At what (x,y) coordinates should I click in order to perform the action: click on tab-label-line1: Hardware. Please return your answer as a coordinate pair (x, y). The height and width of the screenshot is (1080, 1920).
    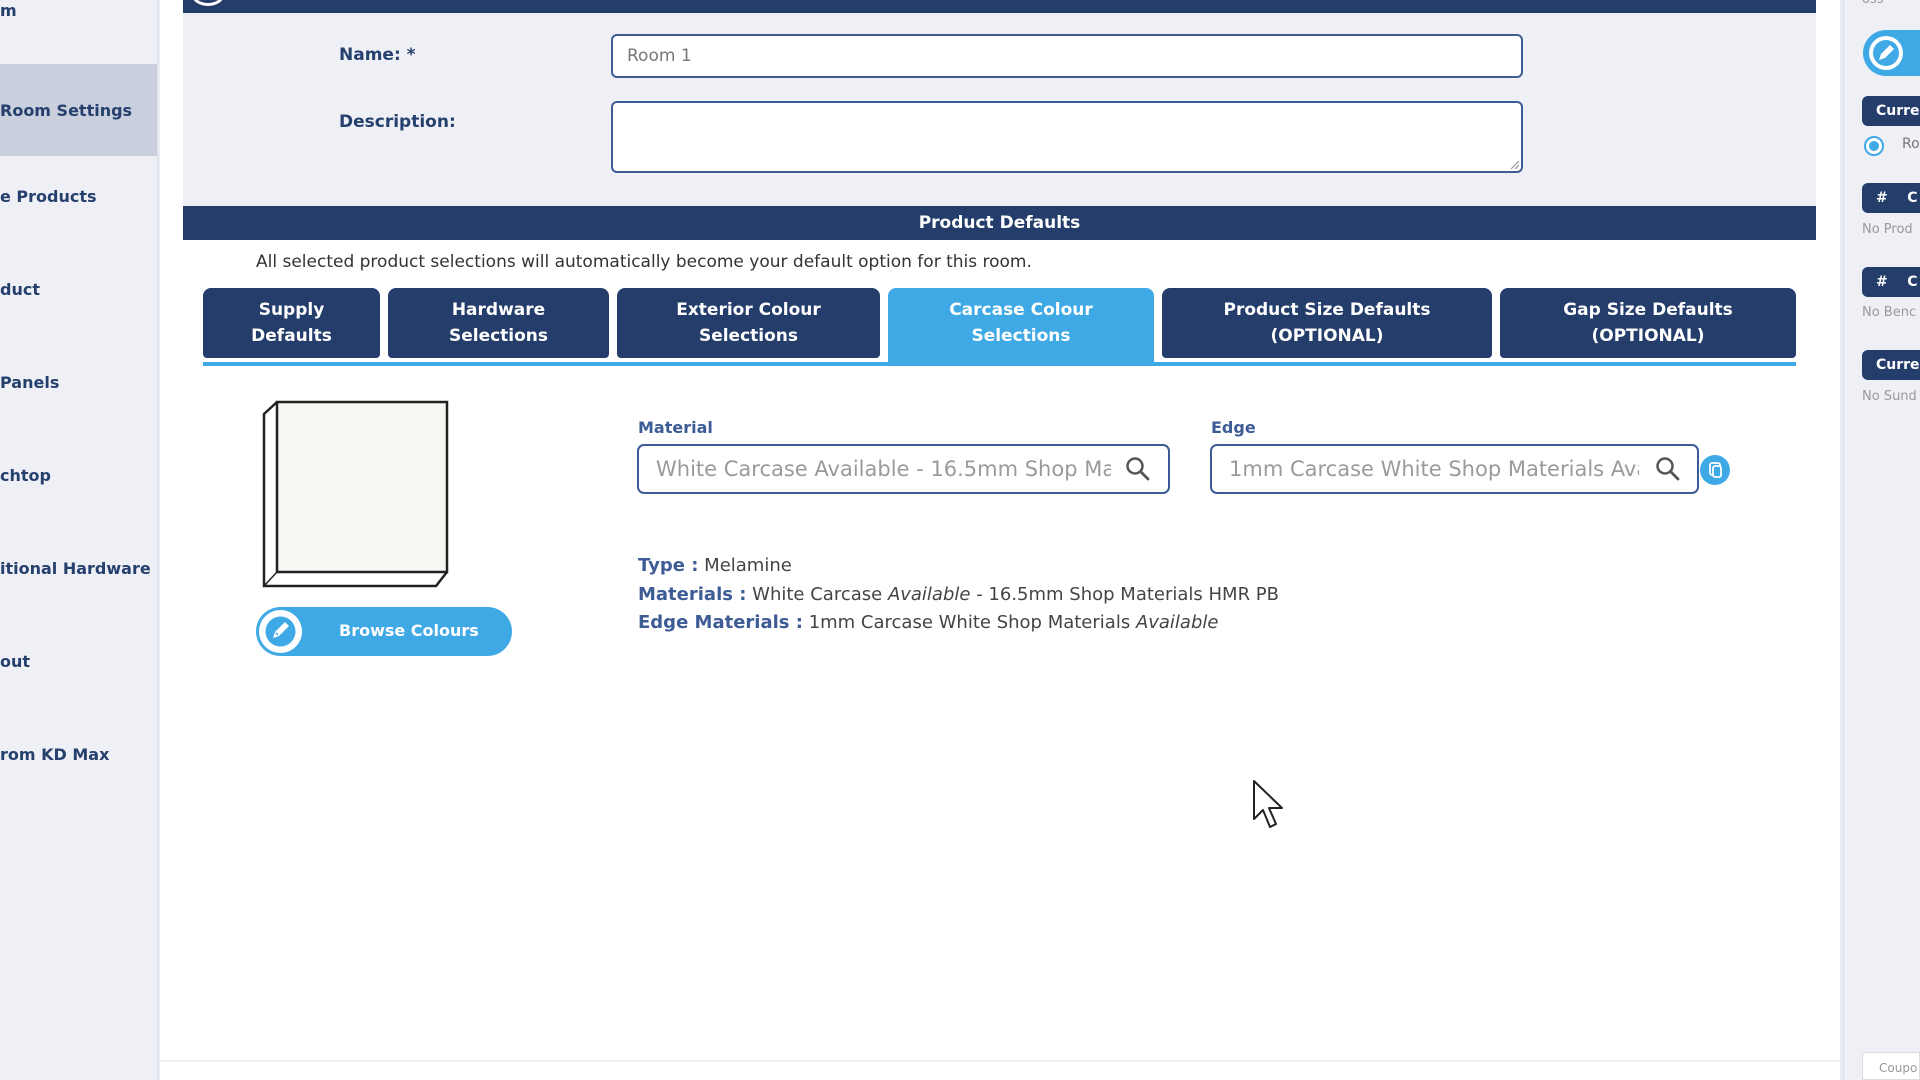
    Looking at the image, I should click on (498, 310).